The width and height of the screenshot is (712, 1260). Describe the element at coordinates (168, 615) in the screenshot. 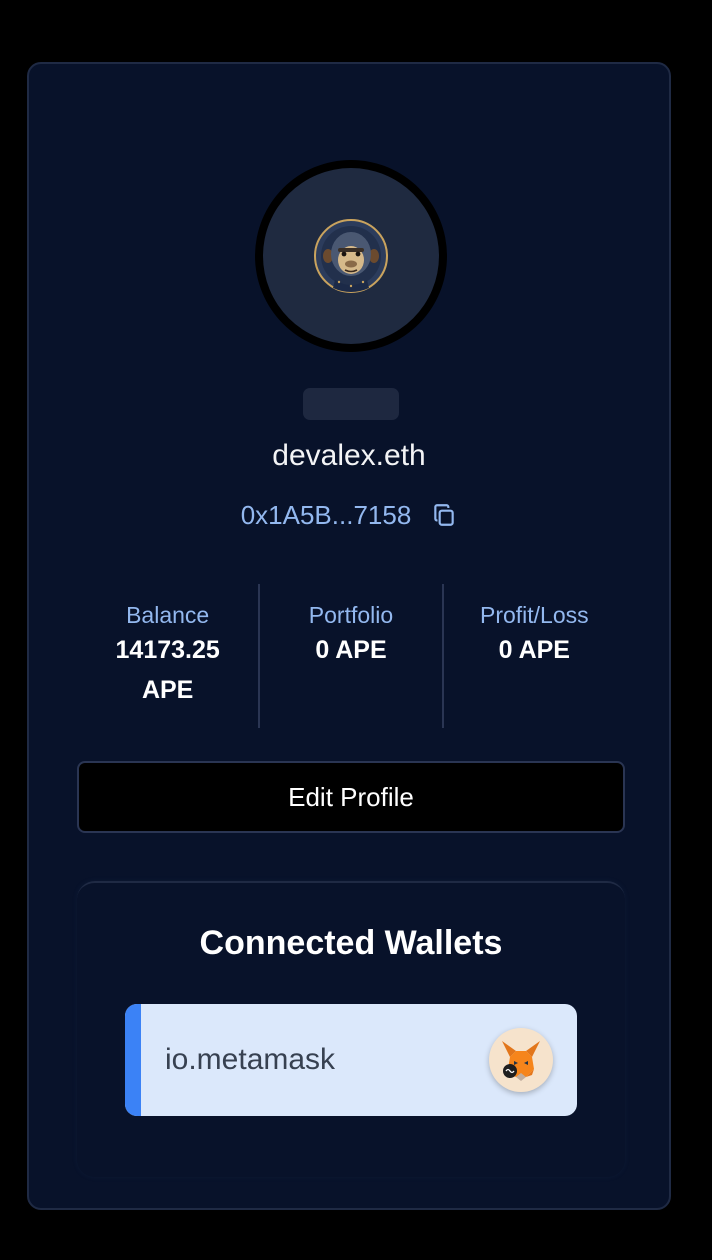

I see `stat-label: Balance` at that location.